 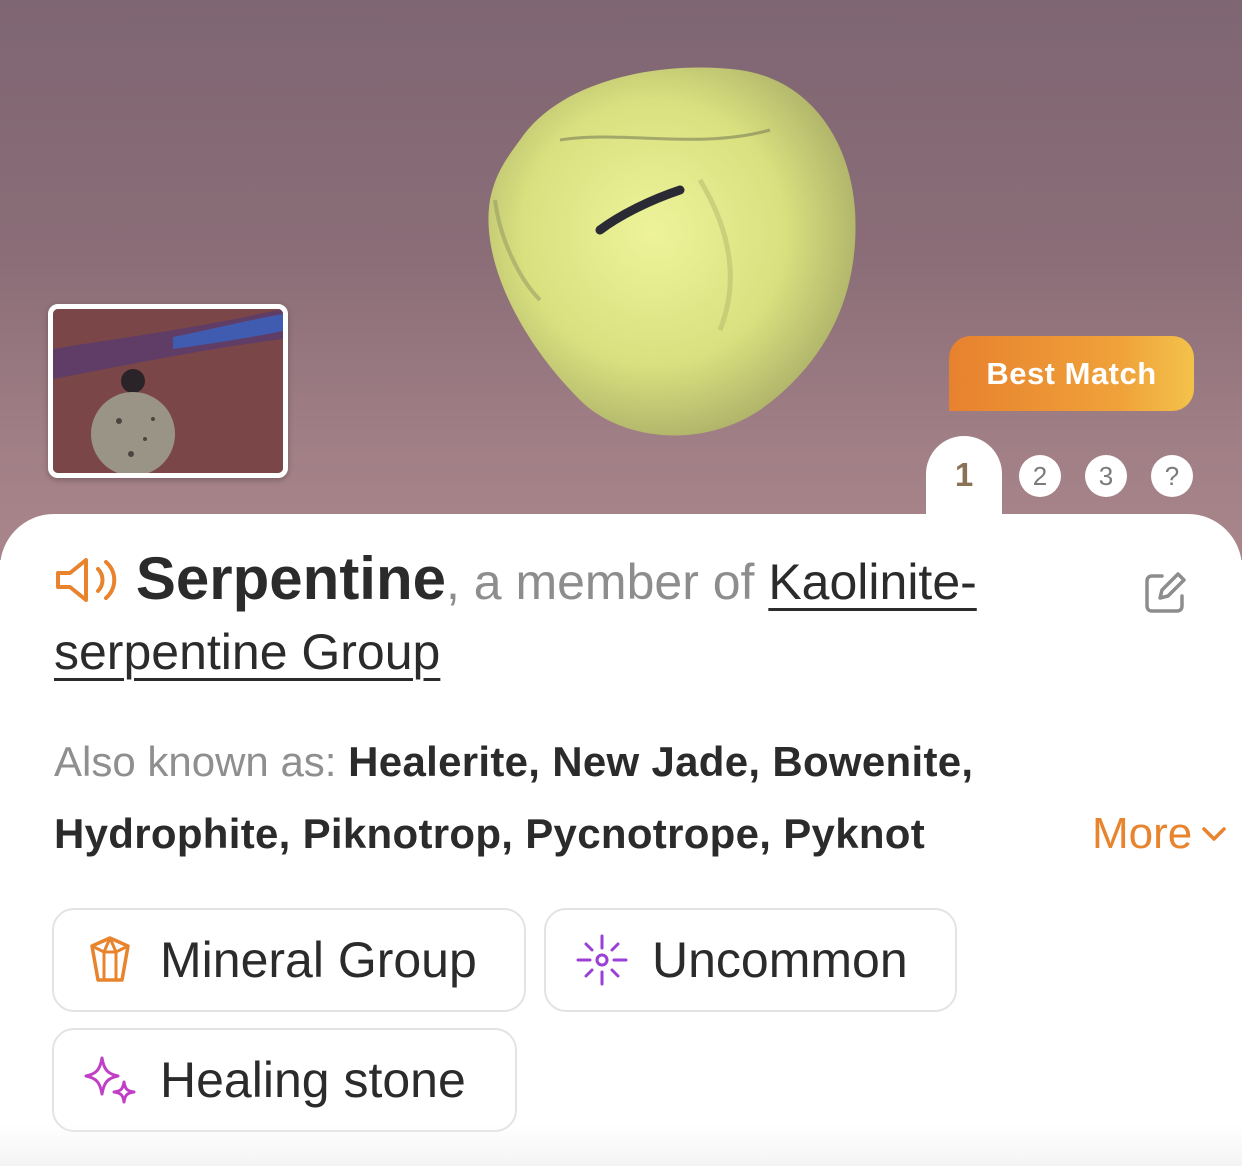 I want to click on aka-names-line-1: Healerite, New Jade, Bowenite,, so click(x=661, y=761).